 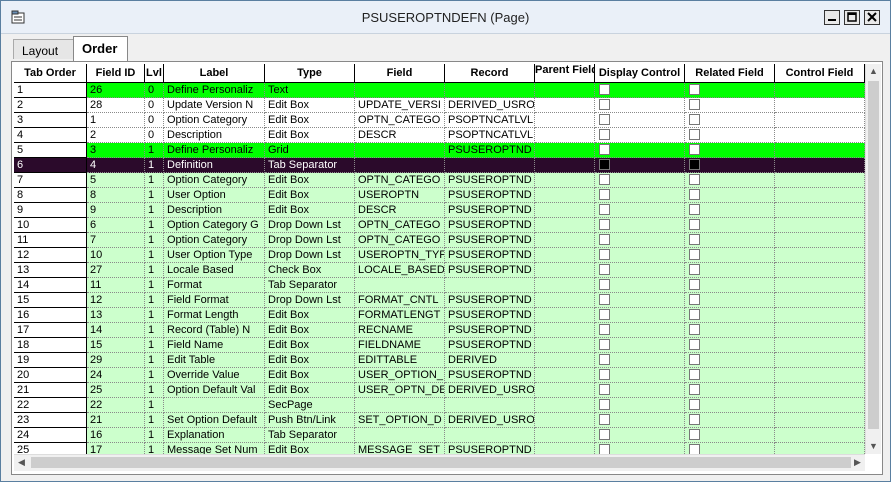 What do you see at coordinates (439, 405) in the screenshot?
I see `table-row: 22 22 1 SecPage` at bounding box center [439, 405].